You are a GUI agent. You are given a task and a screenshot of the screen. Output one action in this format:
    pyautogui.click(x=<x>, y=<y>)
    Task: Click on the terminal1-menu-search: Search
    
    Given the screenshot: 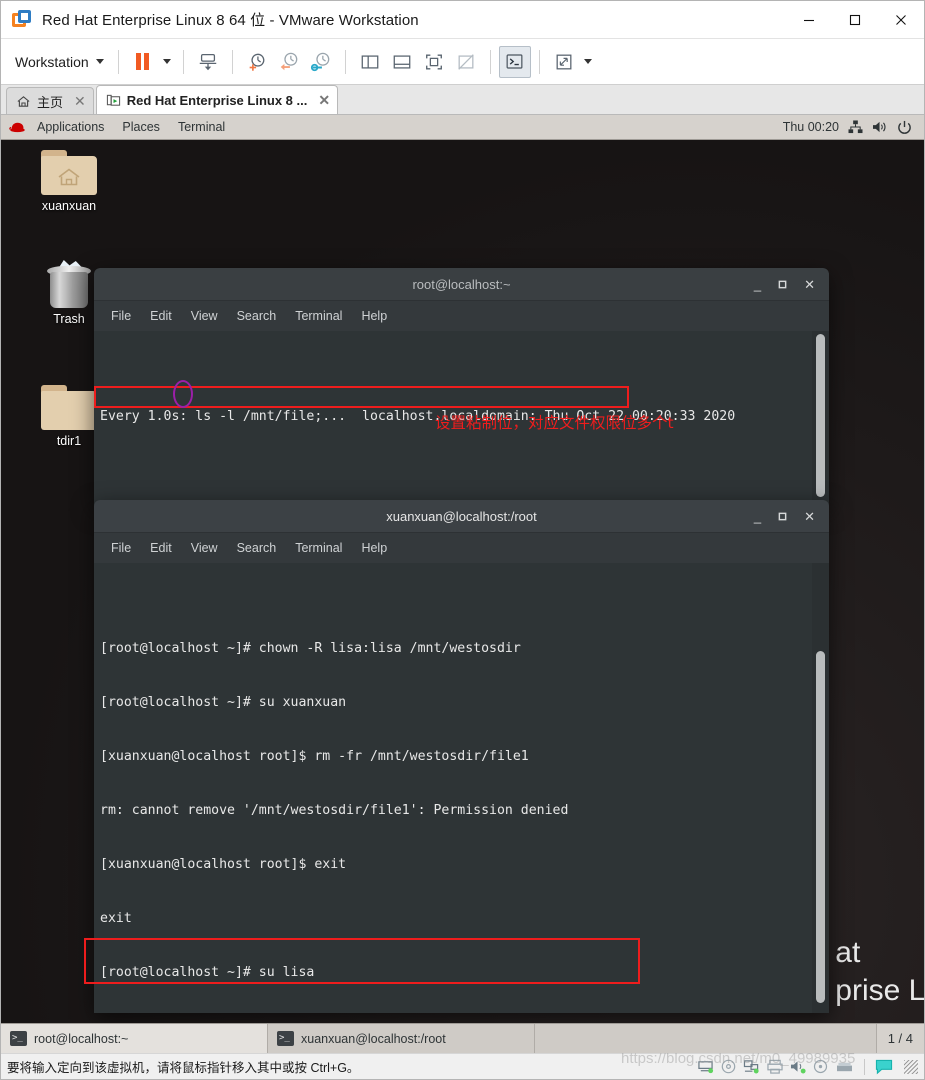 What is the action you would take?
    pyautogui.click(x=257, y=316)
    